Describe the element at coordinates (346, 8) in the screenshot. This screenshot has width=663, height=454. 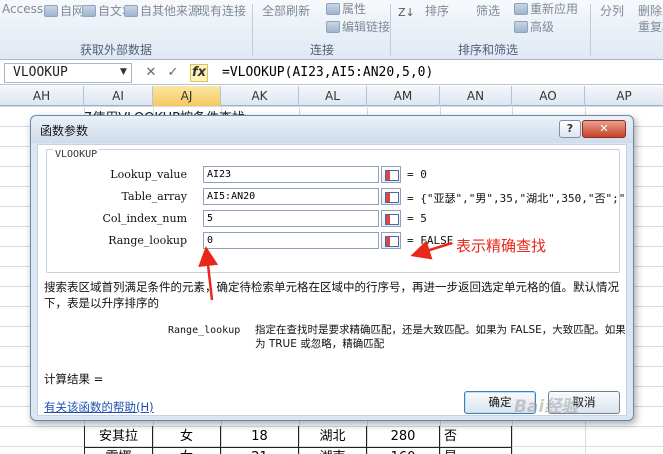
I see `properties-button: 属性` at that location.